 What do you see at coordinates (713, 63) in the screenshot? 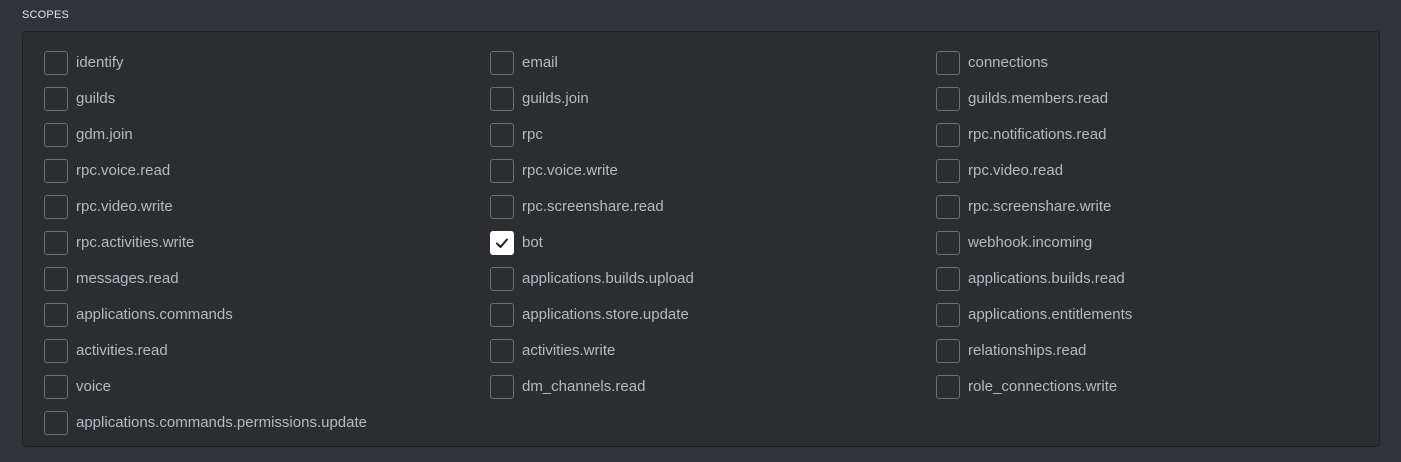
I see `scope-email: email` at bounding box center [713, 63].